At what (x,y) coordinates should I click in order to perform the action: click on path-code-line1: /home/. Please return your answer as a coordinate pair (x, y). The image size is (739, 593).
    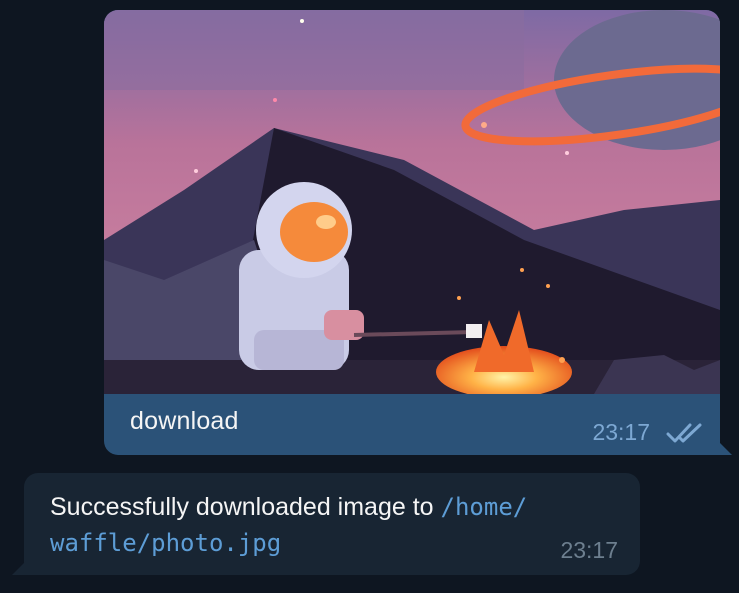
    Looking at the image, I should click on (484, 507).